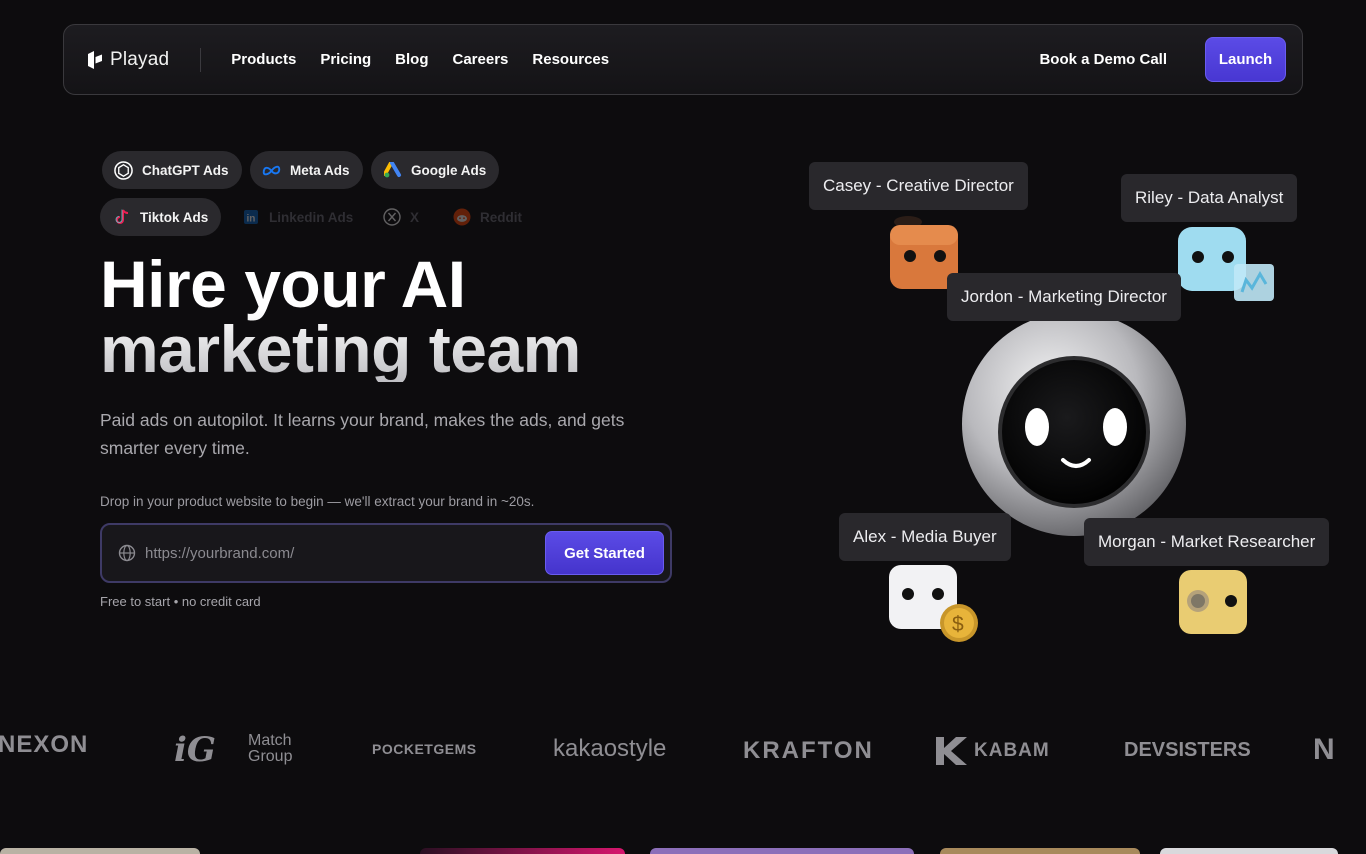 This screenshot has height=854, width=1366. I want to click on chip-label: Linkedin Ads, so click(311, 217).